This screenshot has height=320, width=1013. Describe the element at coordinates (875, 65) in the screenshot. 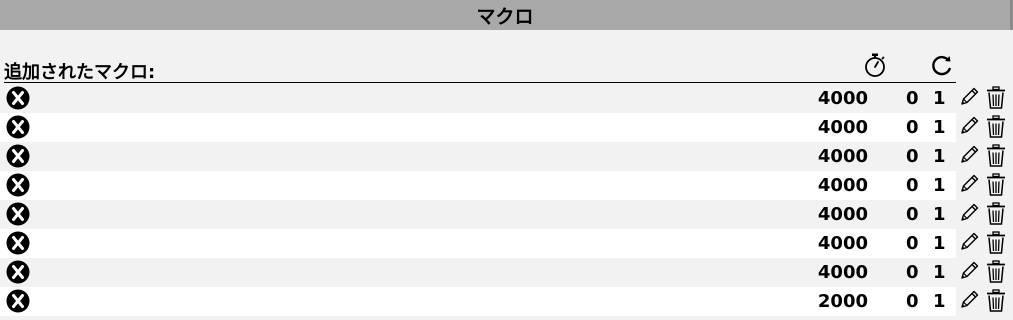

I see `stopwatch-icon` at that location.